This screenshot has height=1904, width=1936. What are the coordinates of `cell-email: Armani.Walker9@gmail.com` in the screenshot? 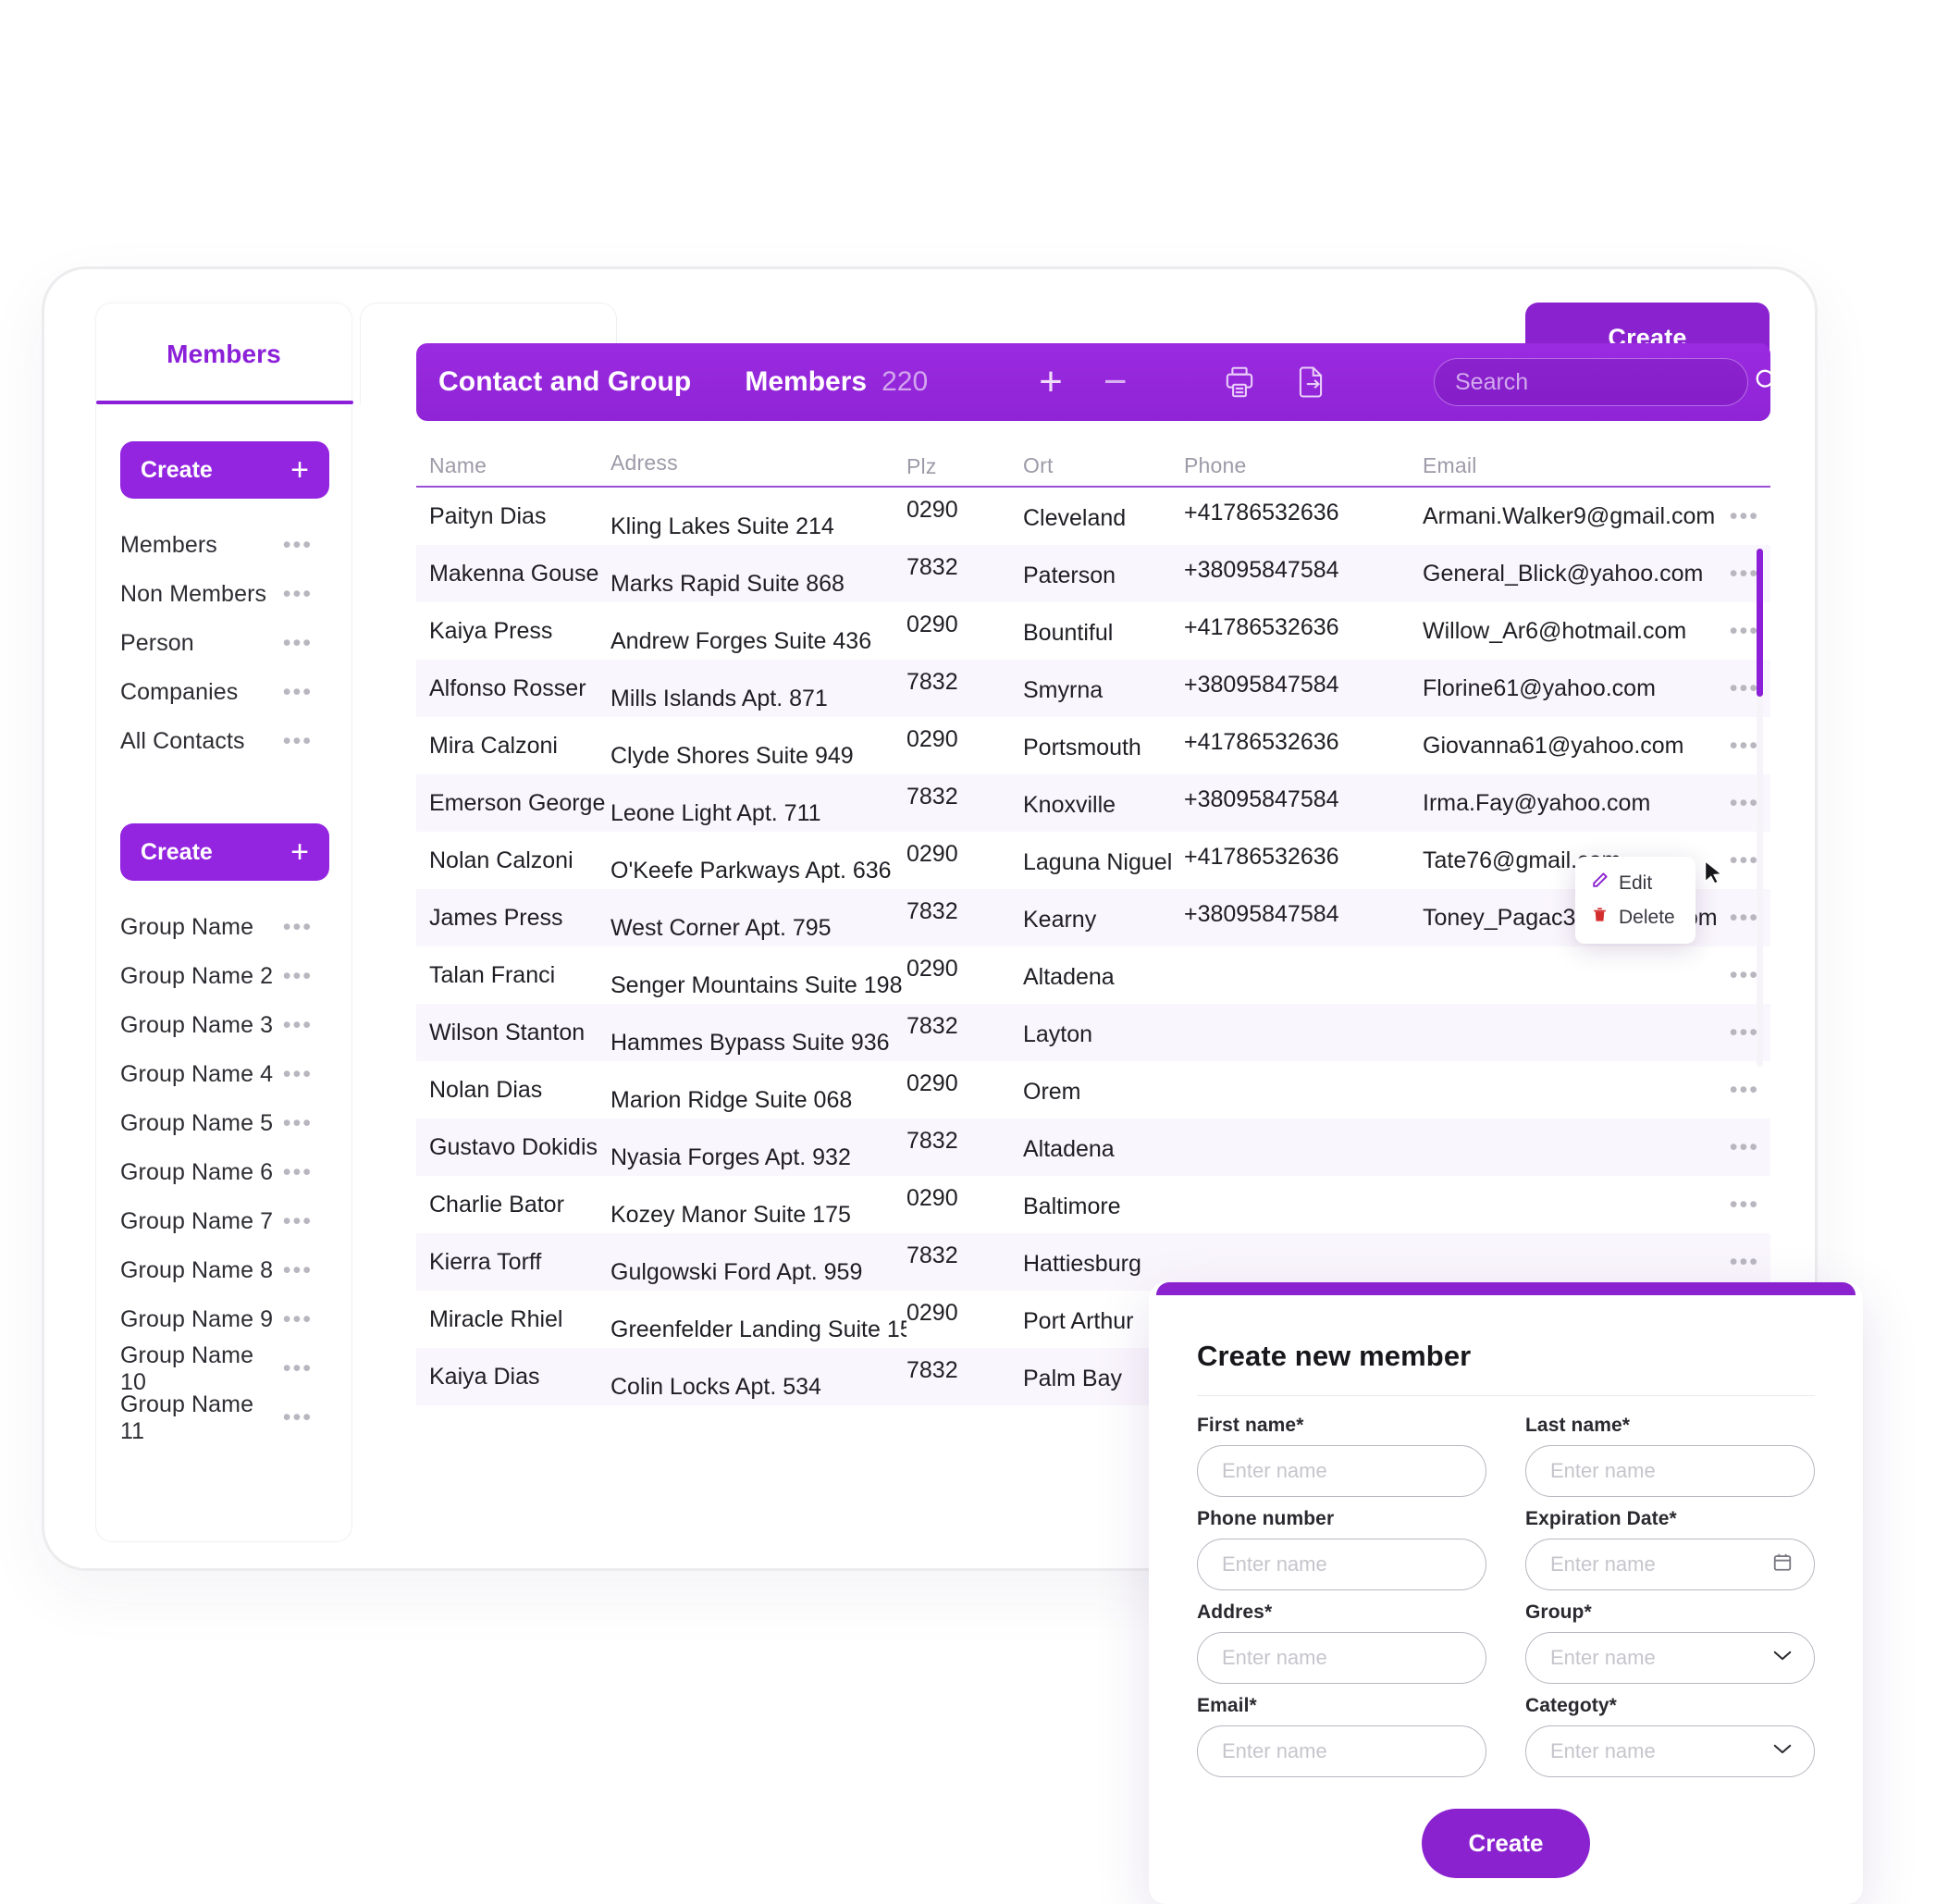 It's located at (1570, 515).